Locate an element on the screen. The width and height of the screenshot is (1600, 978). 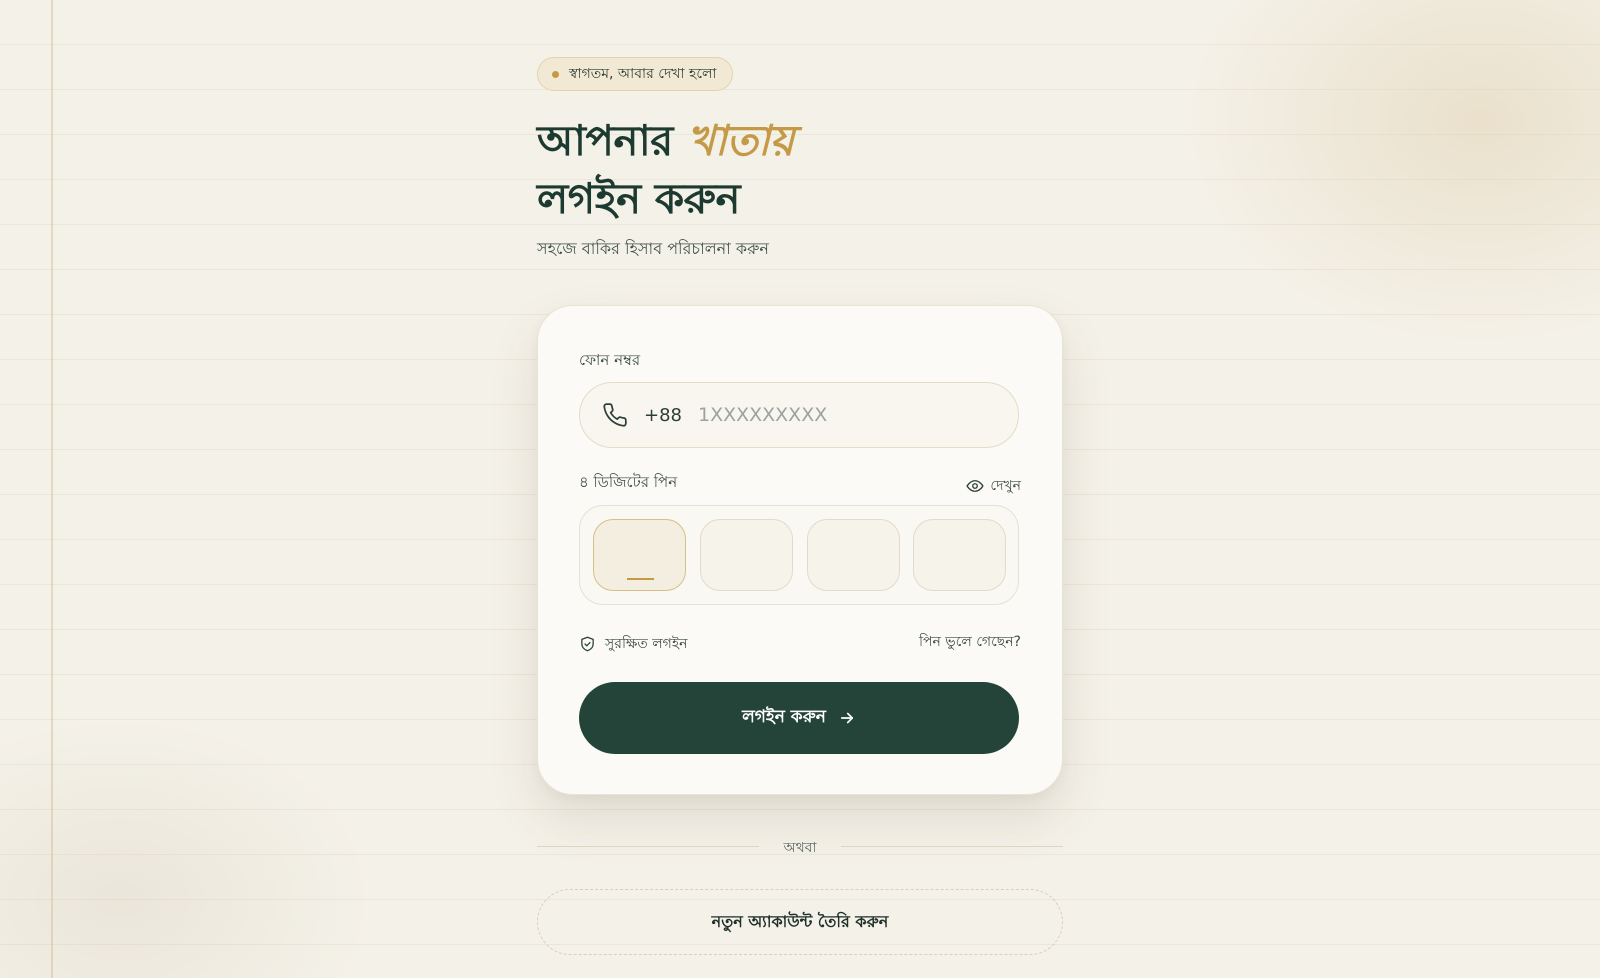
show-pin-toggle: দেখুন is located at coordinates (993, 486).